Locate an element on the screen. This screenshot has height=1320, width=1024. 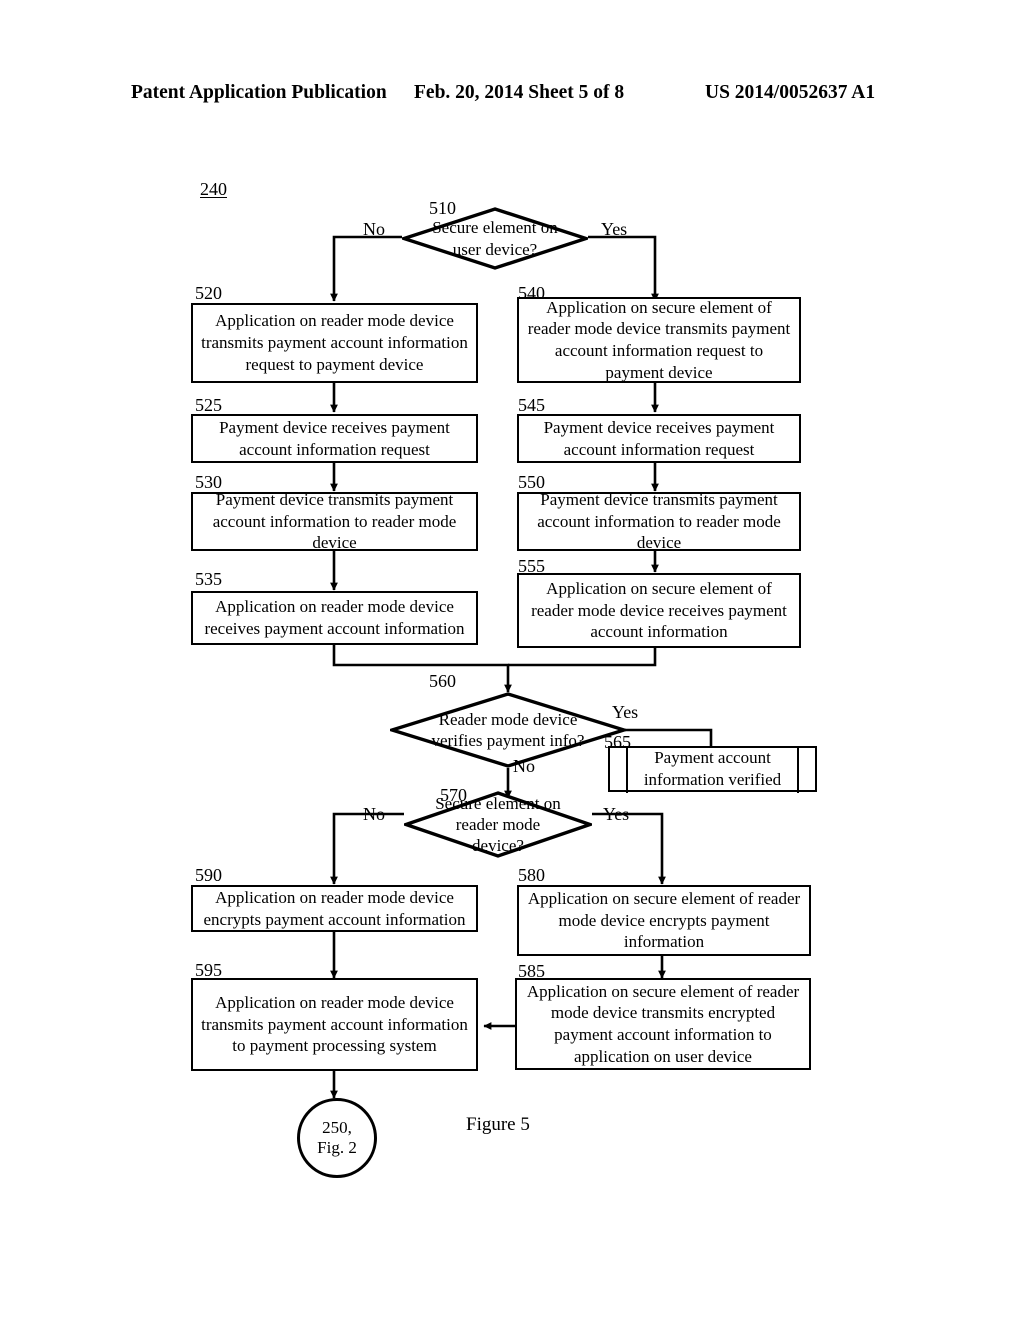
ref-label-525: 525 is located at coordinates (208, 405).